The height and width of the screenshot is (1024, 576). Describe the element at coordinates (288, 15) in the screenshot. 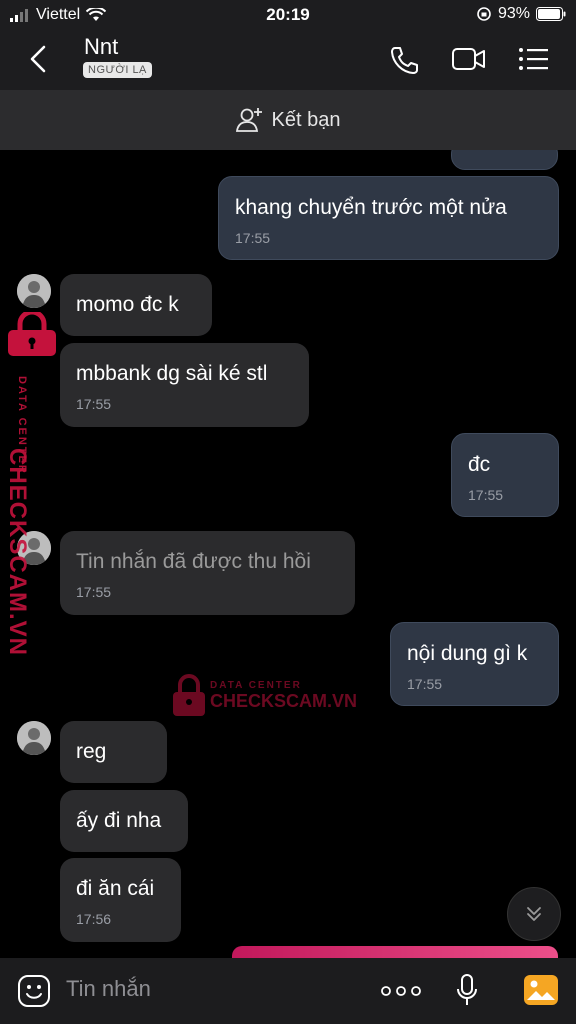

I see `status-bar: Viettel 20:19 93%` at that location.